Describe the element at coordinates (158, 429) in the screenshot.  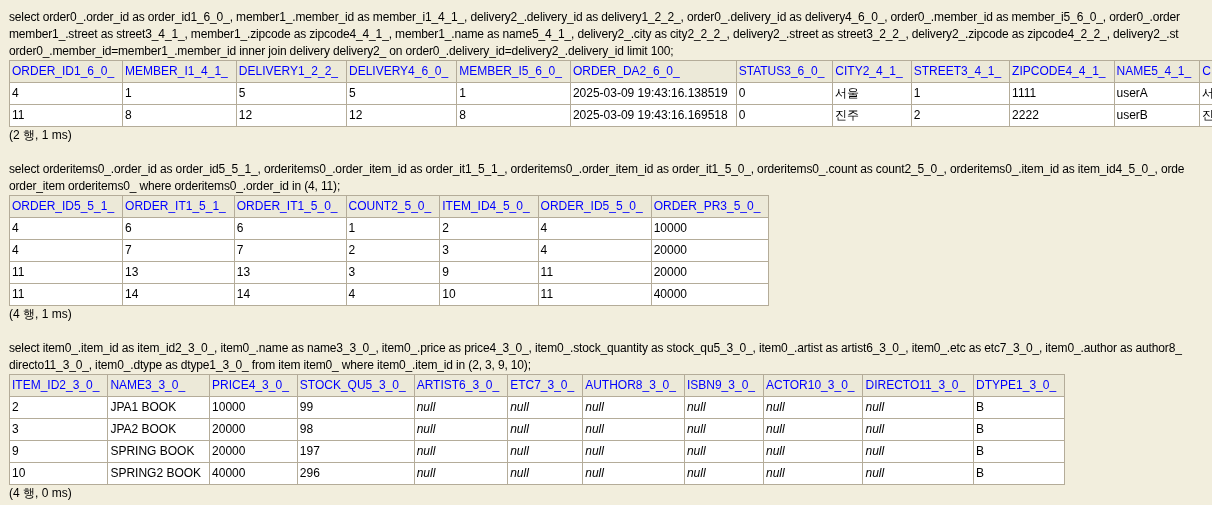
I see `table-cell: JPA2 BOOK` at that location.